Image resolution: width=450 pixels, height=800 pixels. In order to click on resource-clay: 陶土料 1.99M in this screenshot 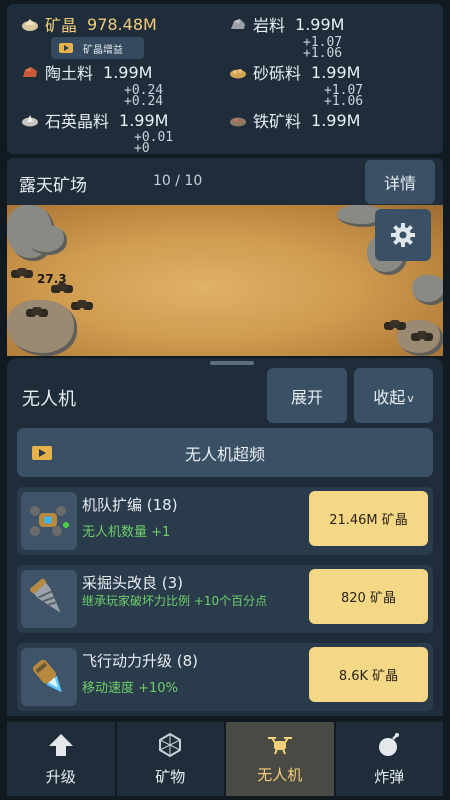, I will do `click(86, 72)`.